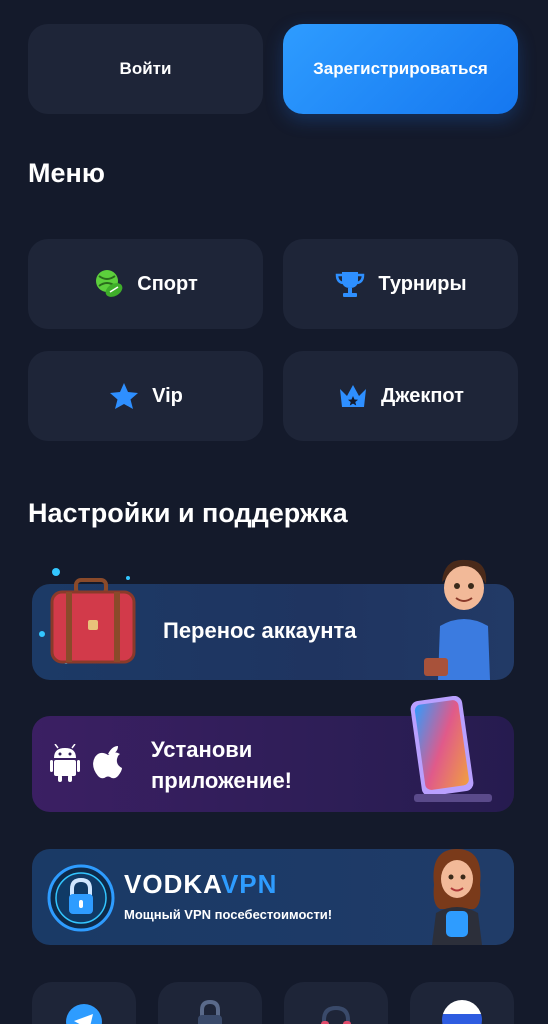  Describe the element at coordinates (422, 283) in the screenshot. I see `menu-item-label: Турниры` at that location.